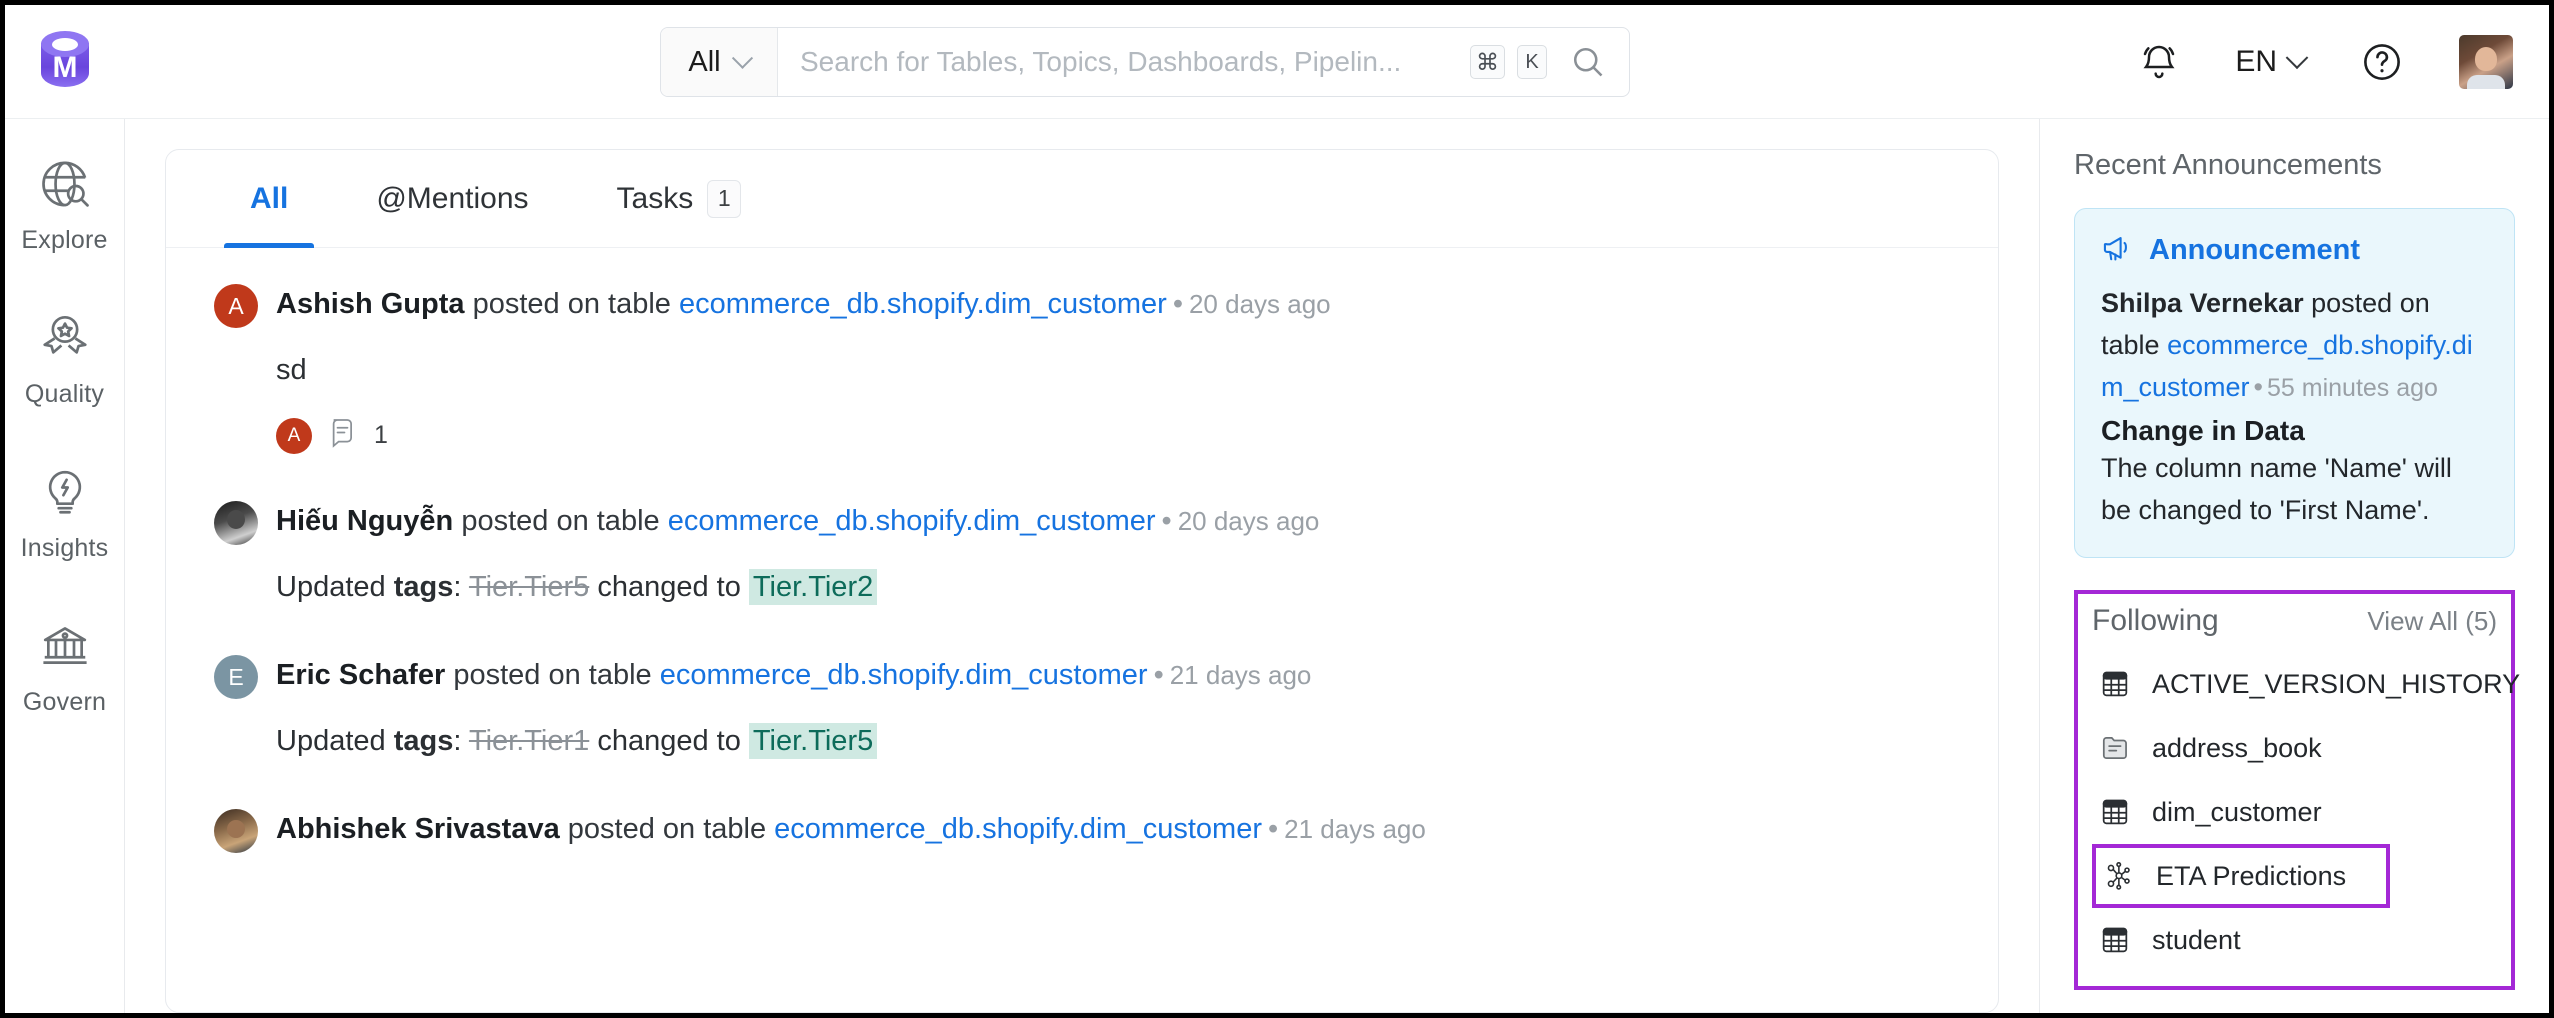 The width and height of the screenshot is (2554, 1018). I want to click on following-item-address-book: address_book, so click(2294, 748).